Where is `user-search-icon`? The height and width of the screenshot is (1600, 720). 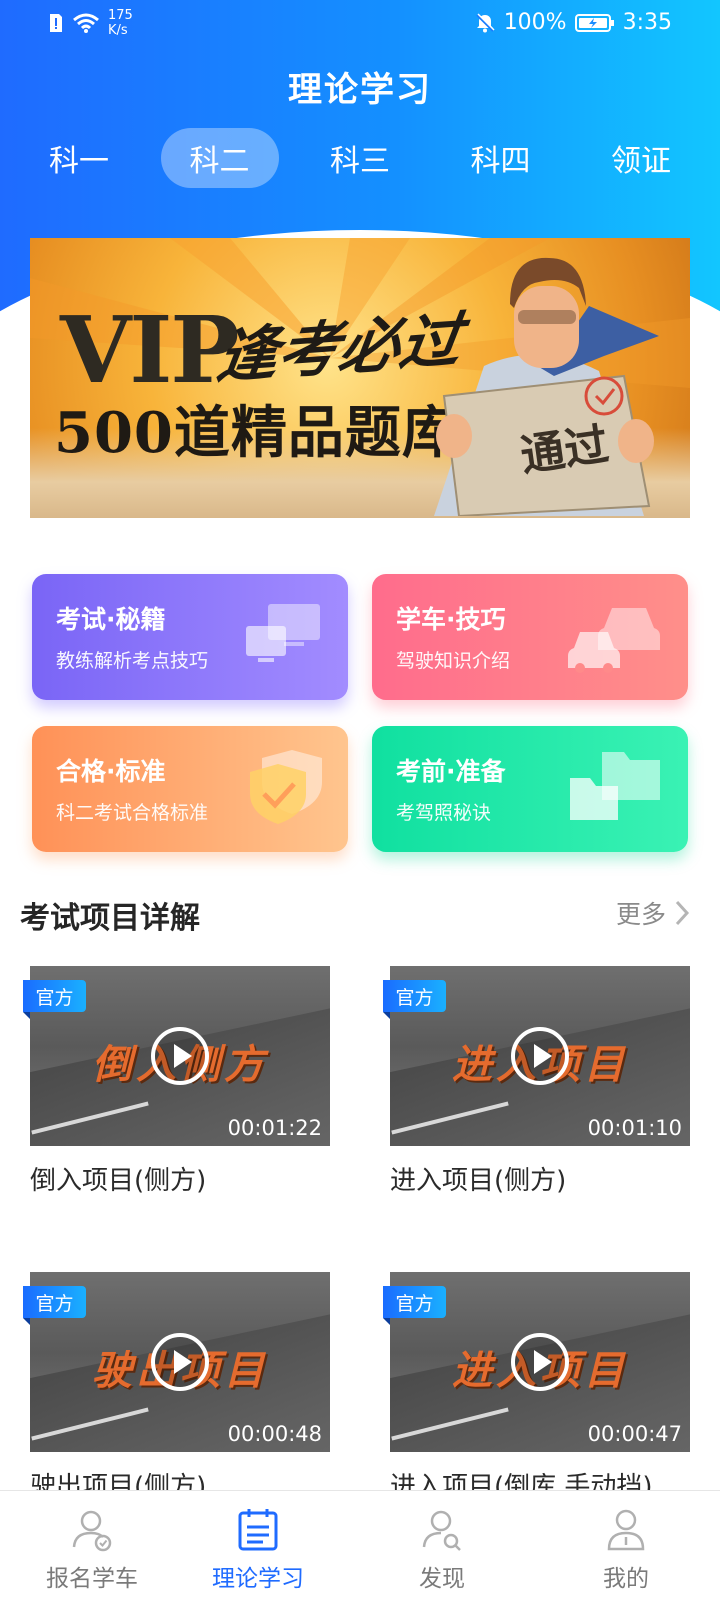 user-search-icon is located at coordinates (441, 1530).